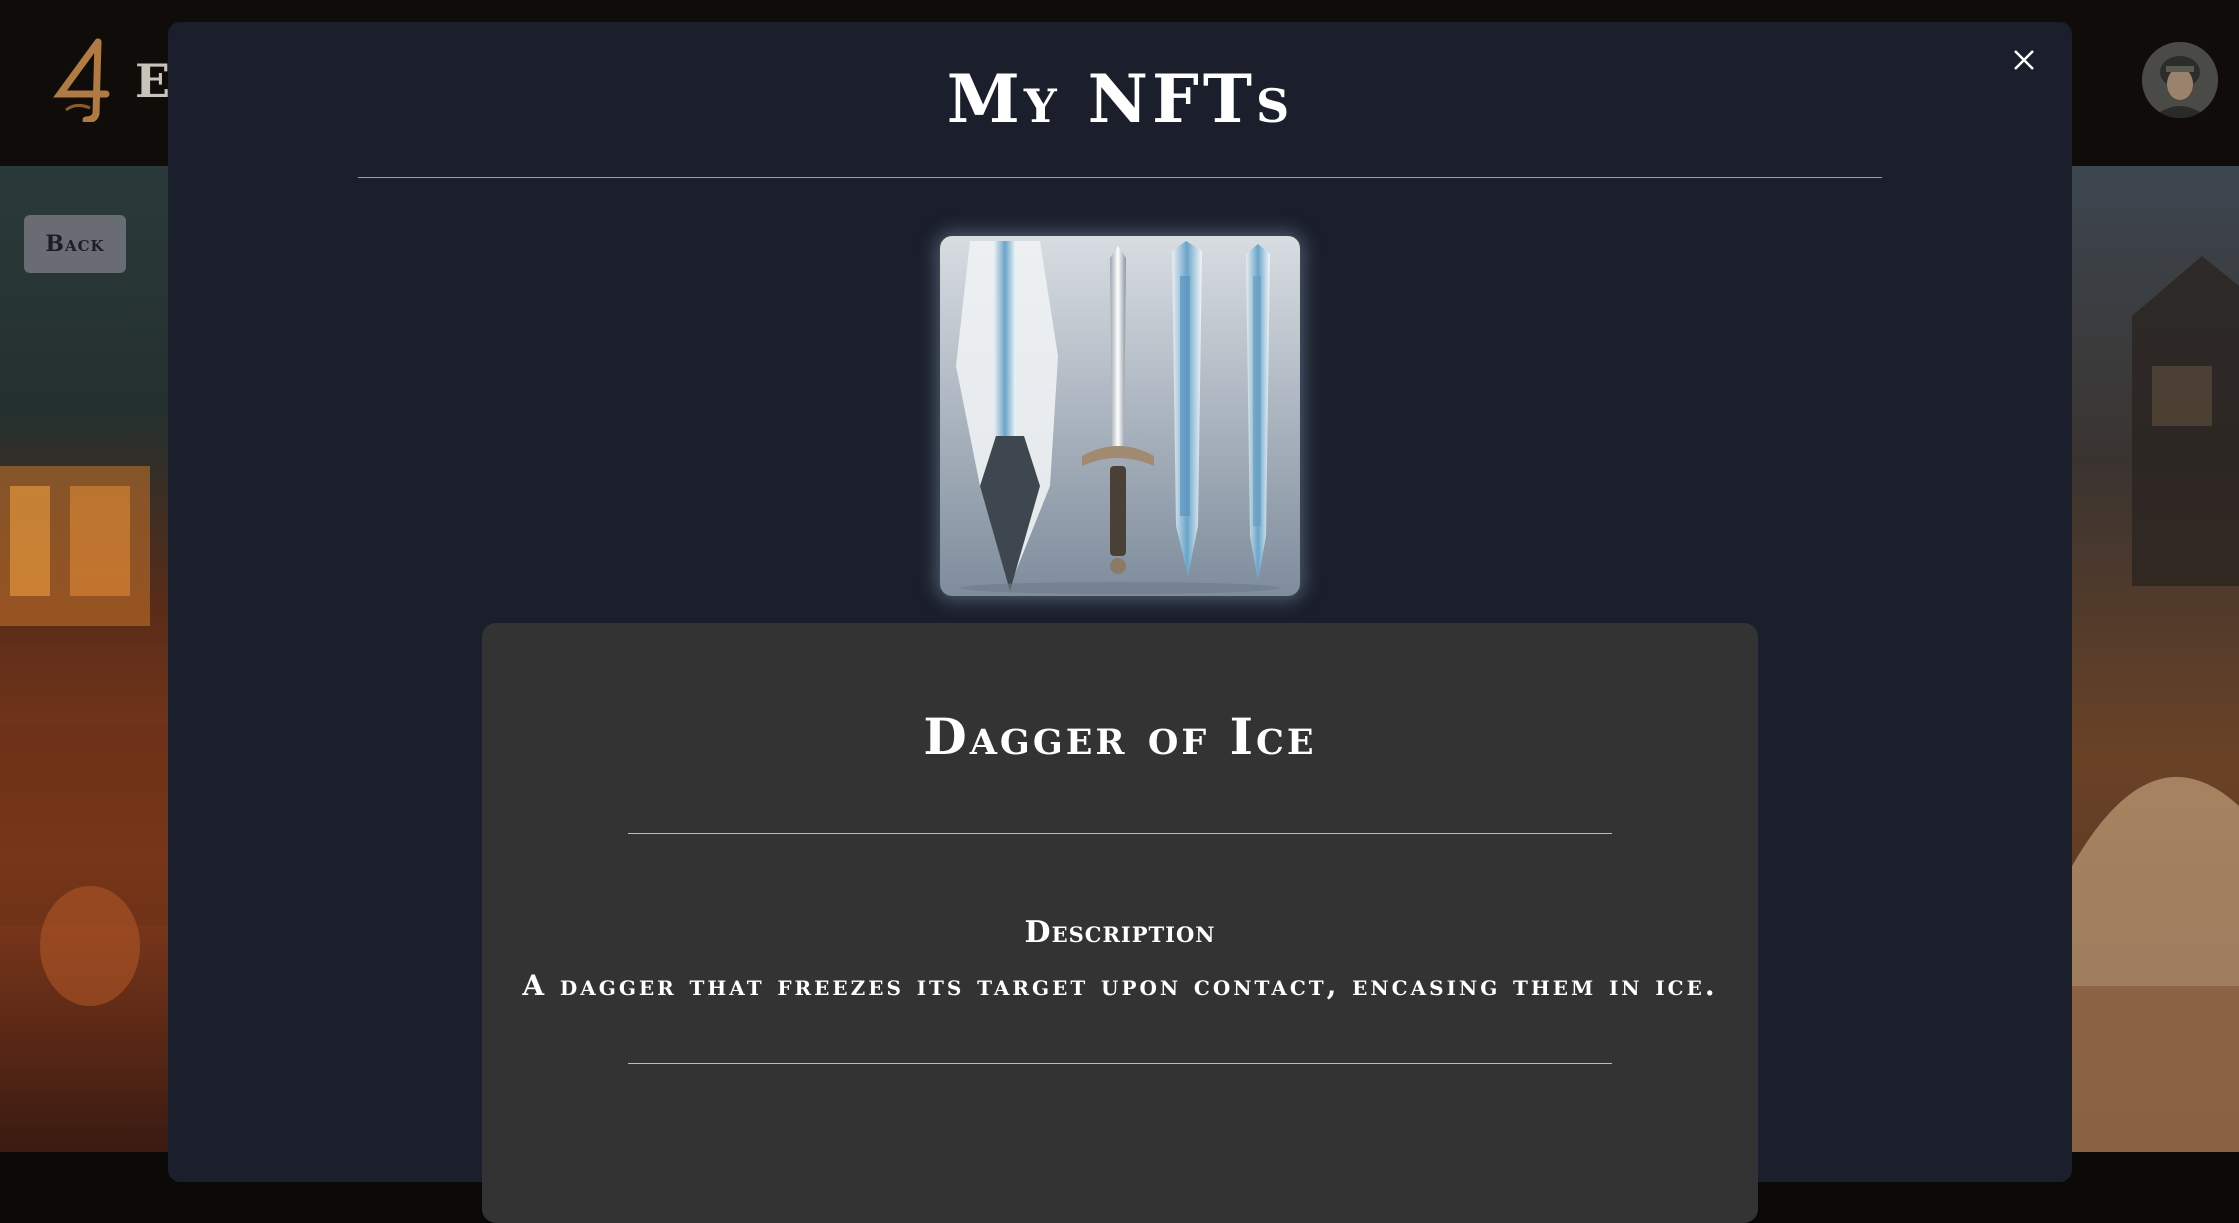 The image size is (2239, 1223). Describe the element at coordinates (1120, 932) in the screenshot. I see `description-label: Description` at that location.